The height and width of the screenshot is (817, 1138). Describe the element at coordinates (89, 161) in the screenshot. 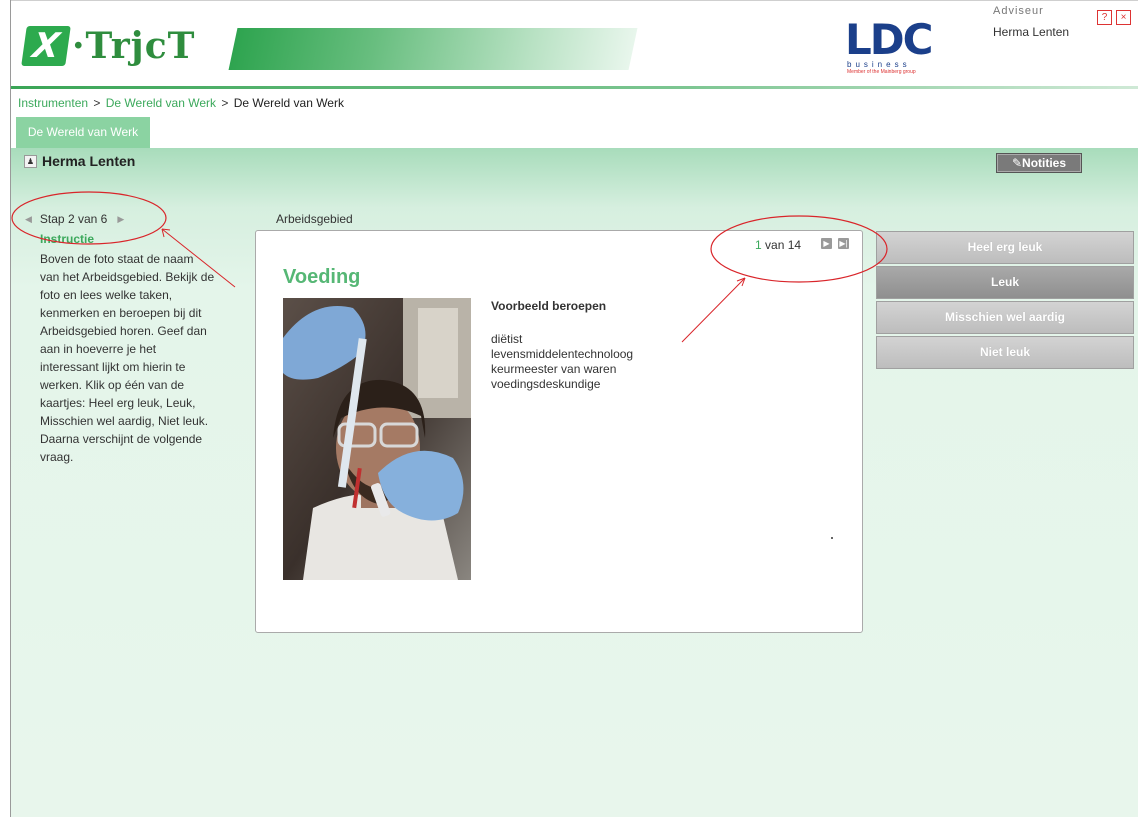

I see `user-name: Herma Lenten` at that location.